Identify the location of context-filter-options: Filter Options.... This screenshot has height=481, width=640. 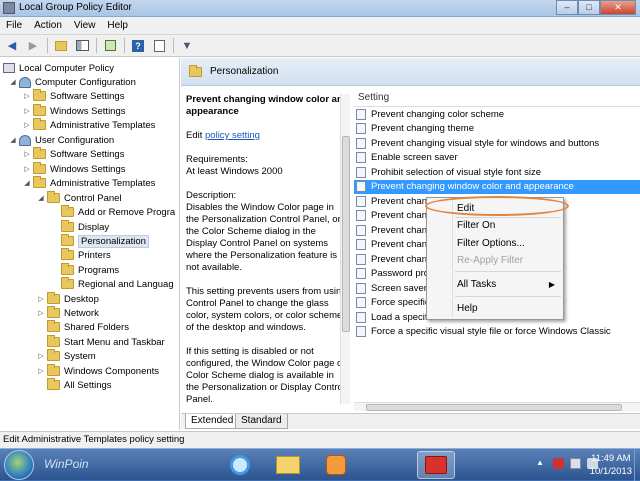
(491, 243).